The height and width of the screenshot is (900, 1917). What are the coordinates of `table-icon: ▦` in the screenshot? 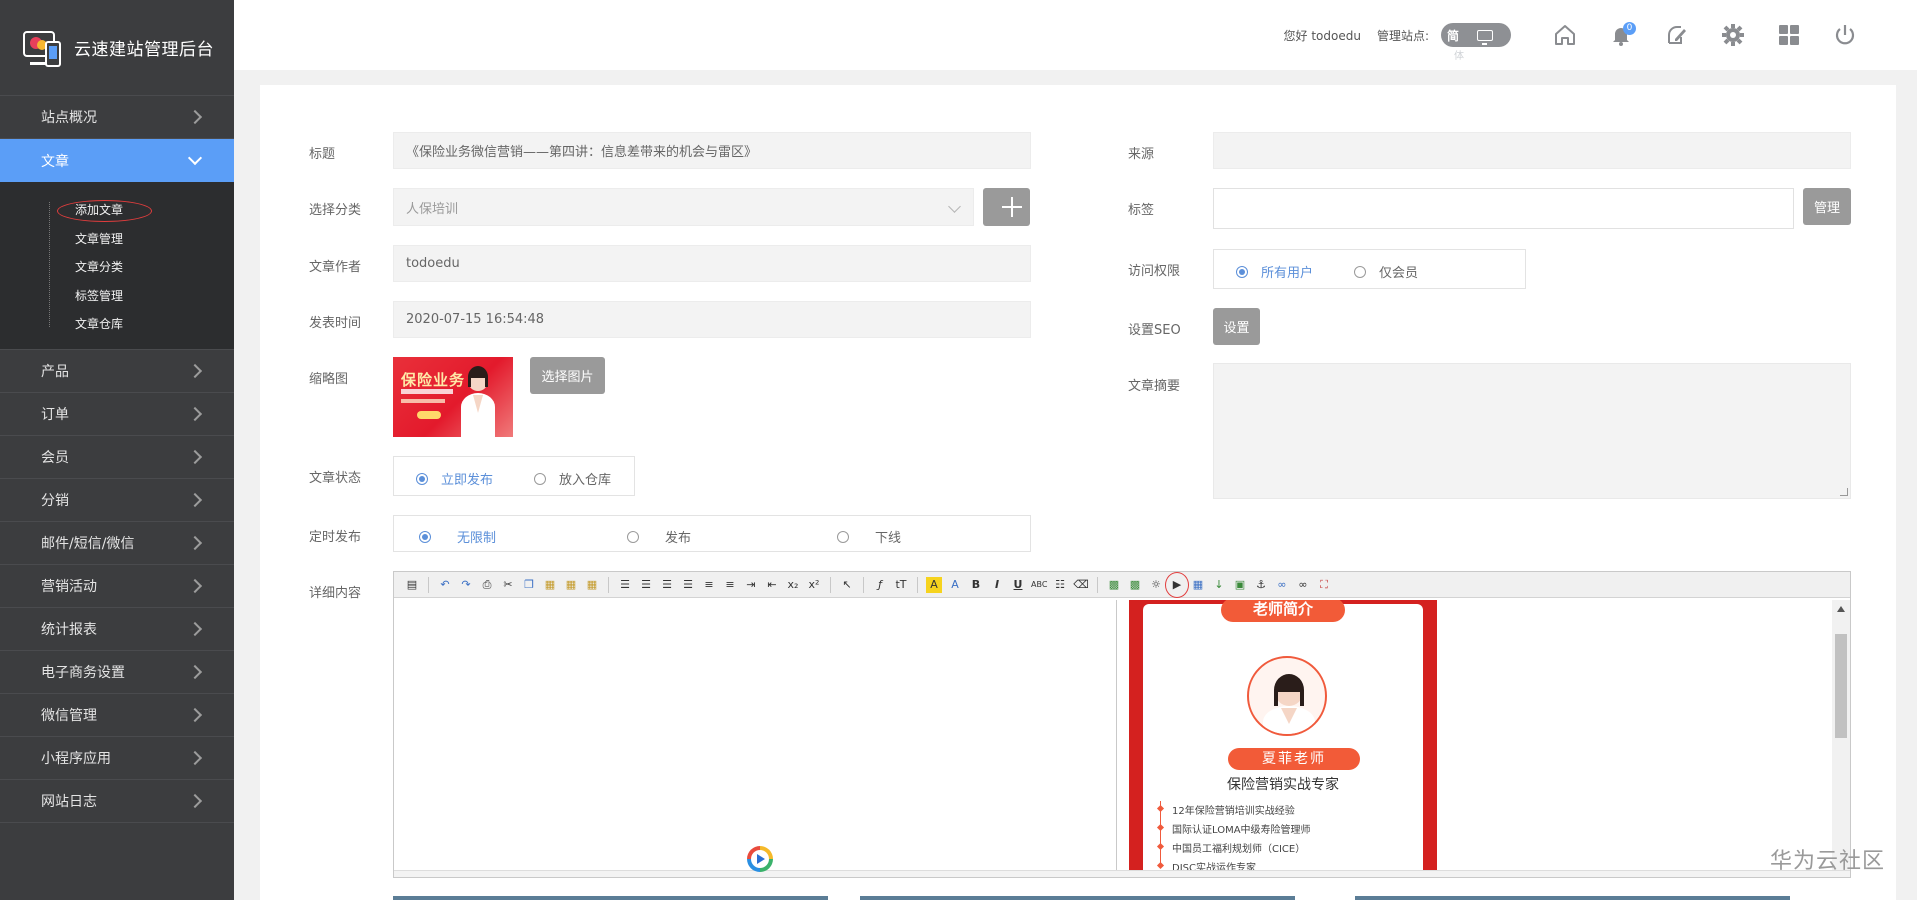 It's located at (1198, 585).